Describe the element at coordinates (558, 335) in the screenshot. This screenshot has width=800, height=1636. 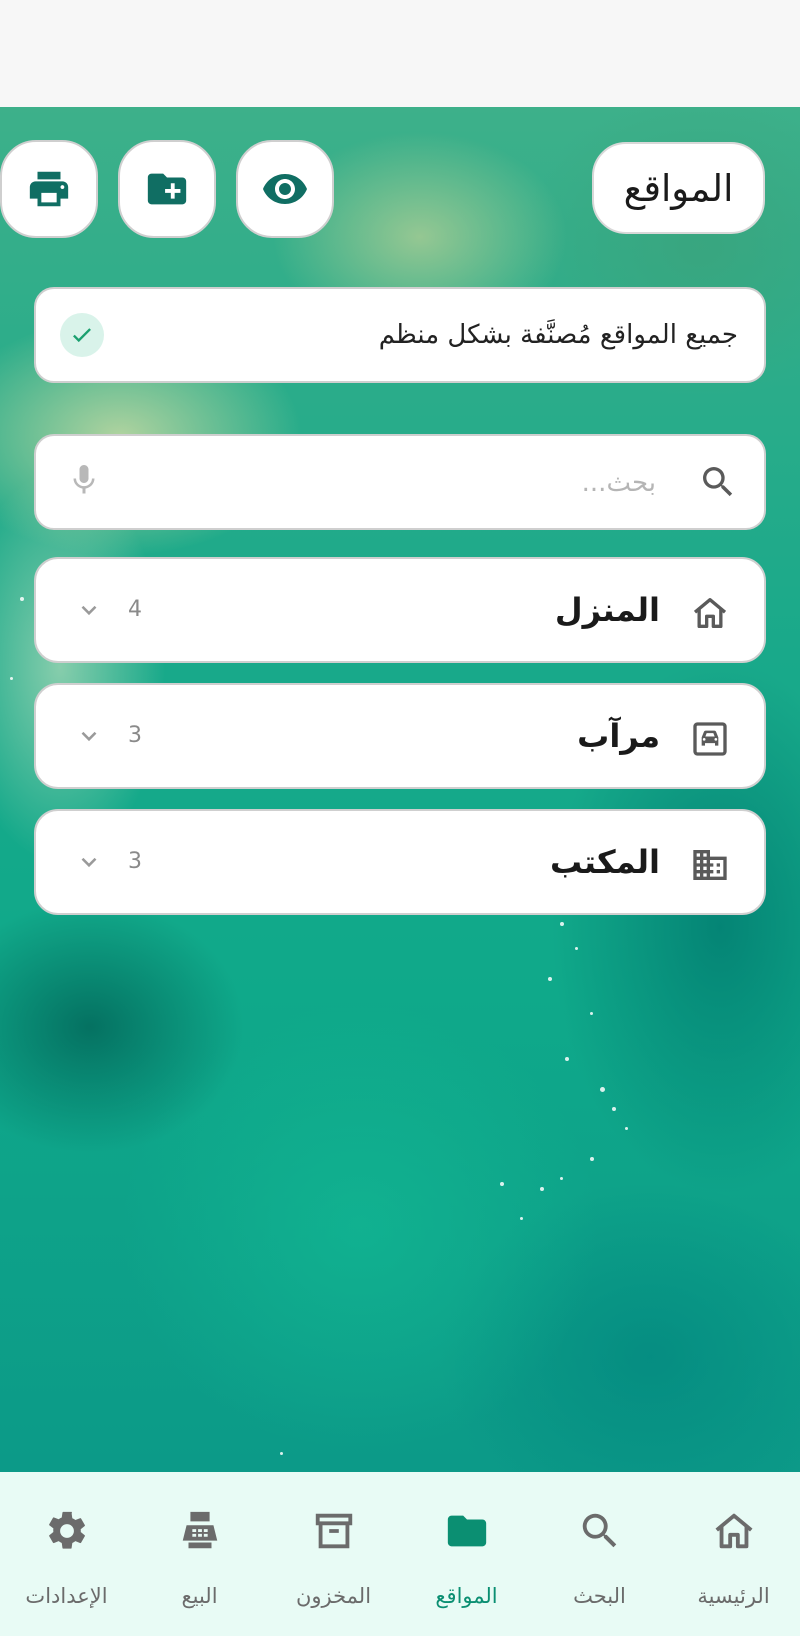
I see `status-text: جميع المواقع مُصنَّفة بشكل منظم` at that location.